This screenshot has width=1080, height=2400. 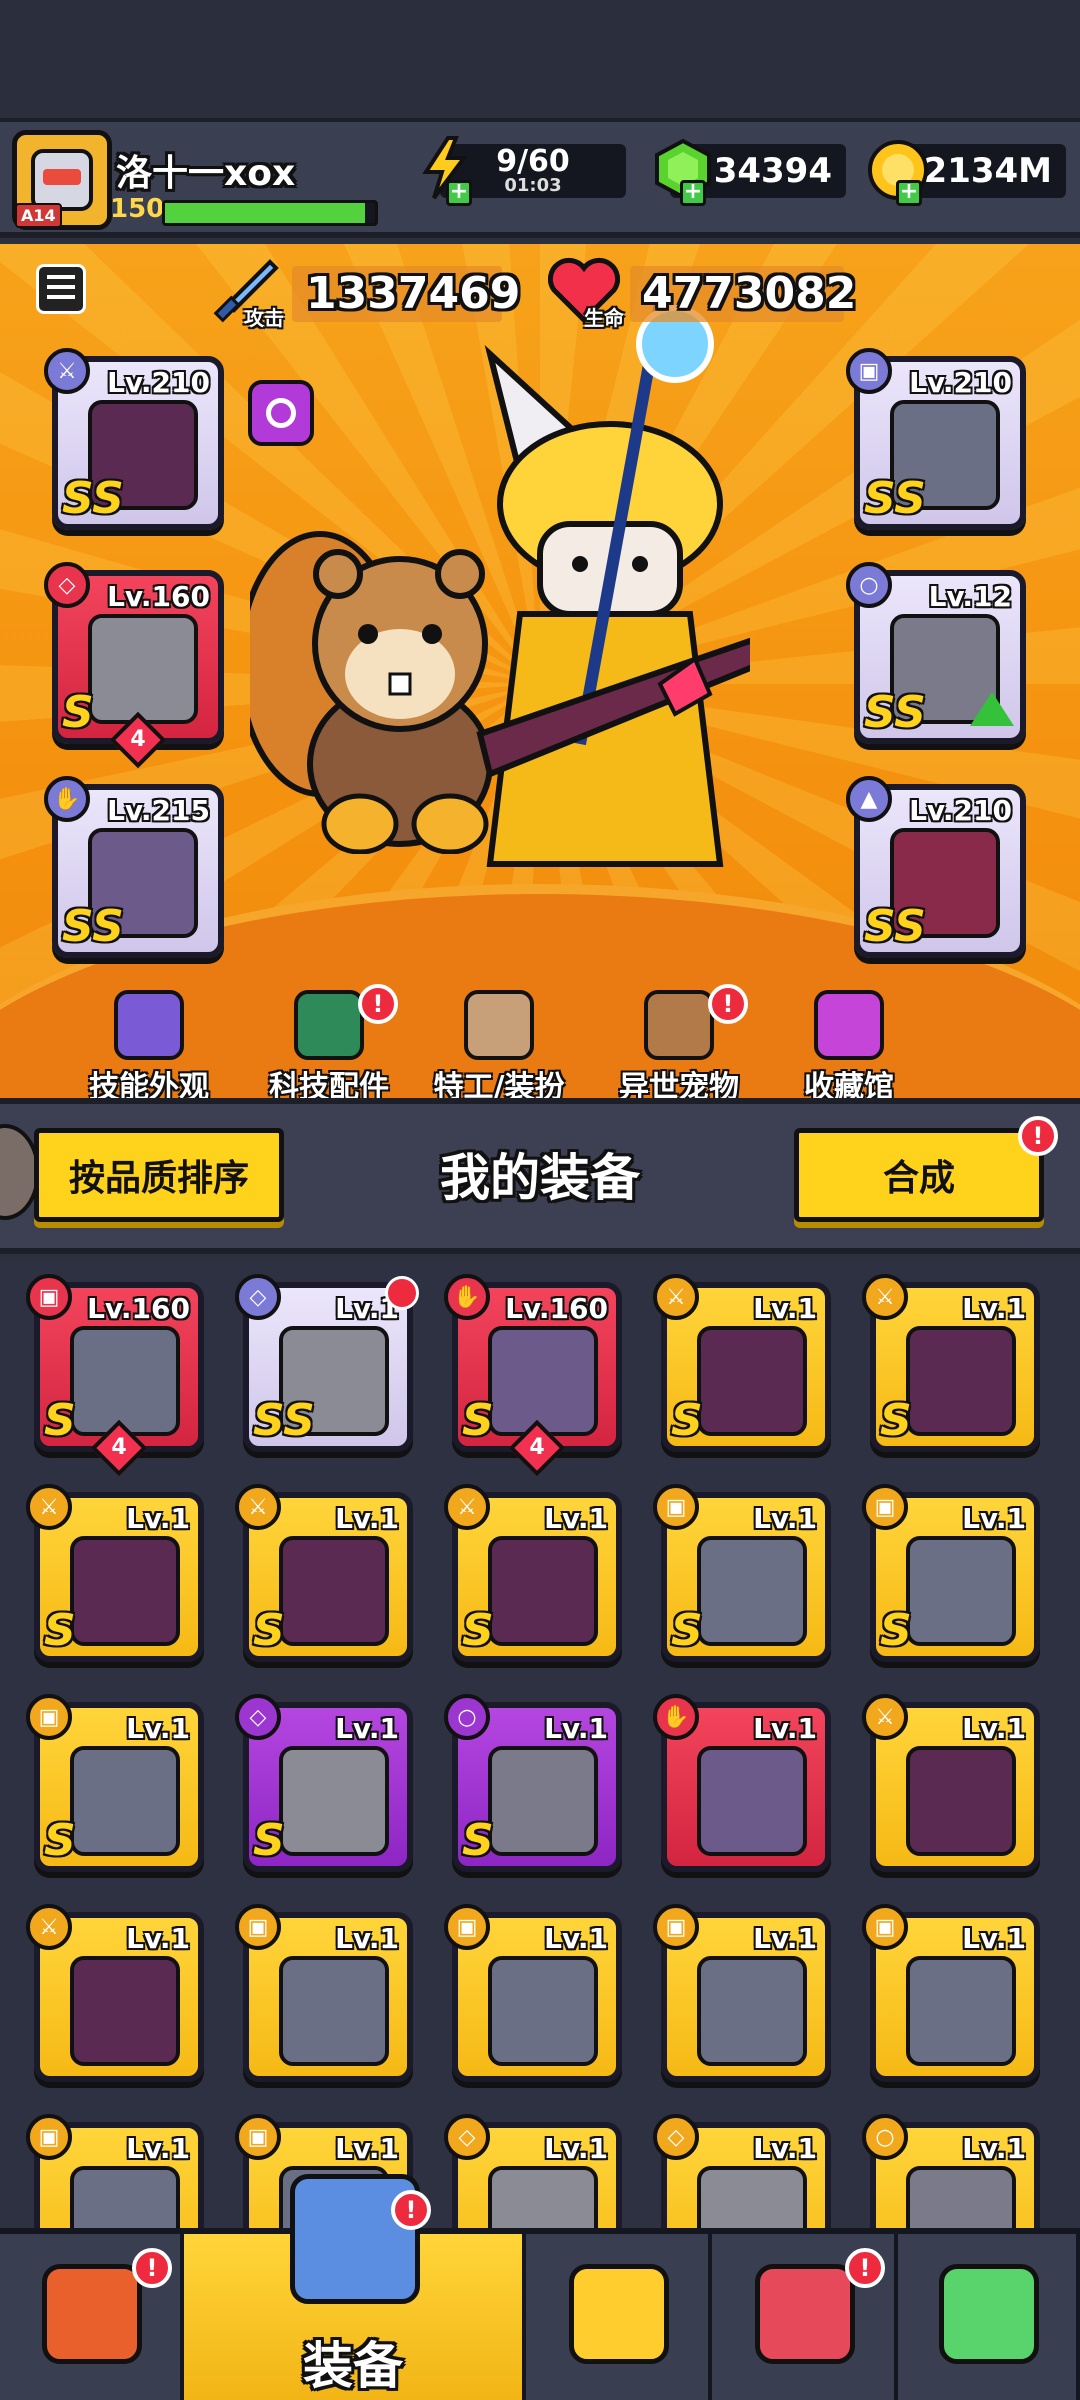 I want to click on equipment-card-armor: ▣ Lv.160 S 4, so click(x=115, y=1375).